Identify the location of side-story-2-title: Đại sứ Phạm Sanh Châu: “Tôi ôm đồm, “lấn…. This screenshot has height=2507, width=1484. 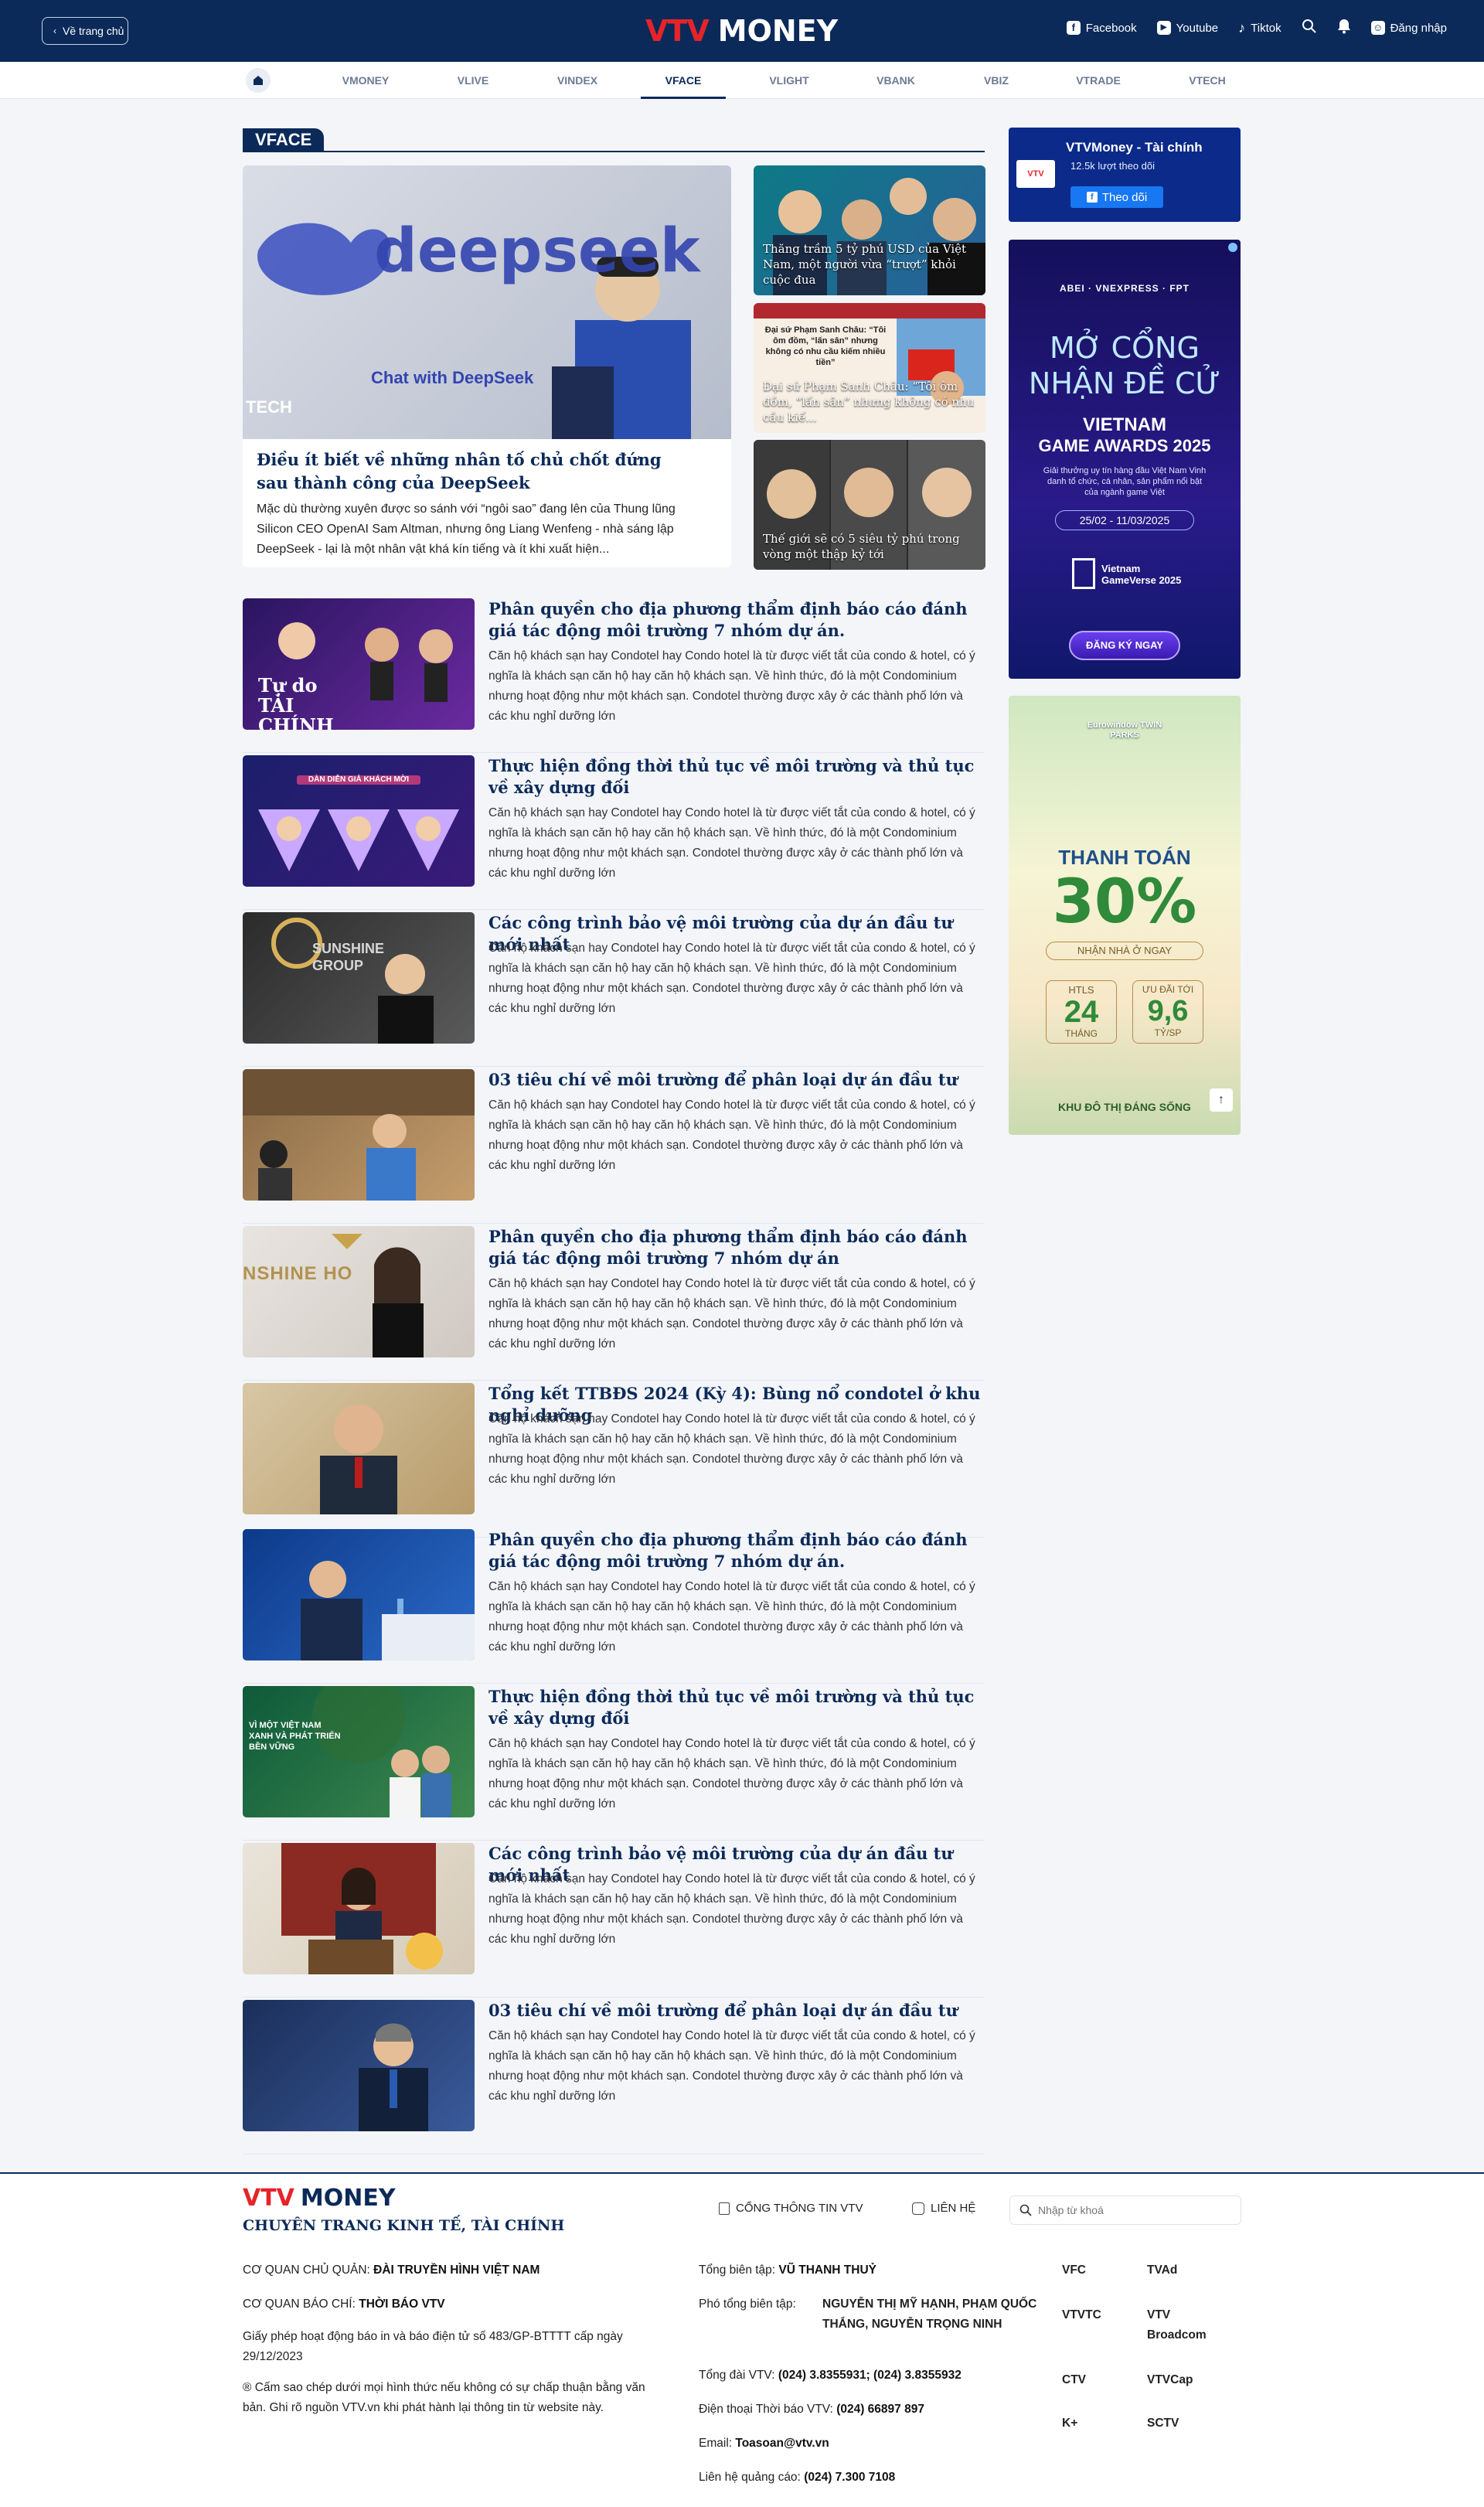
(869, 402).